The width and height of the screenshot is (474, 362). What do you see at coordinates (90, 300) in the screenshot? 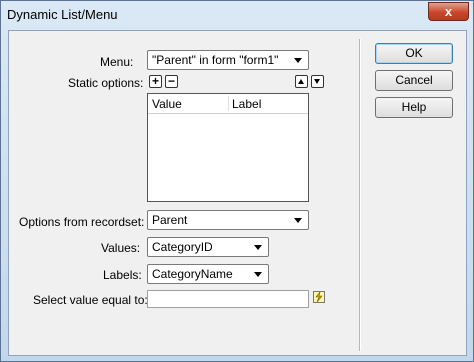
I see `select-value-label: Select value equal to:` at bounding box center [90, 300].